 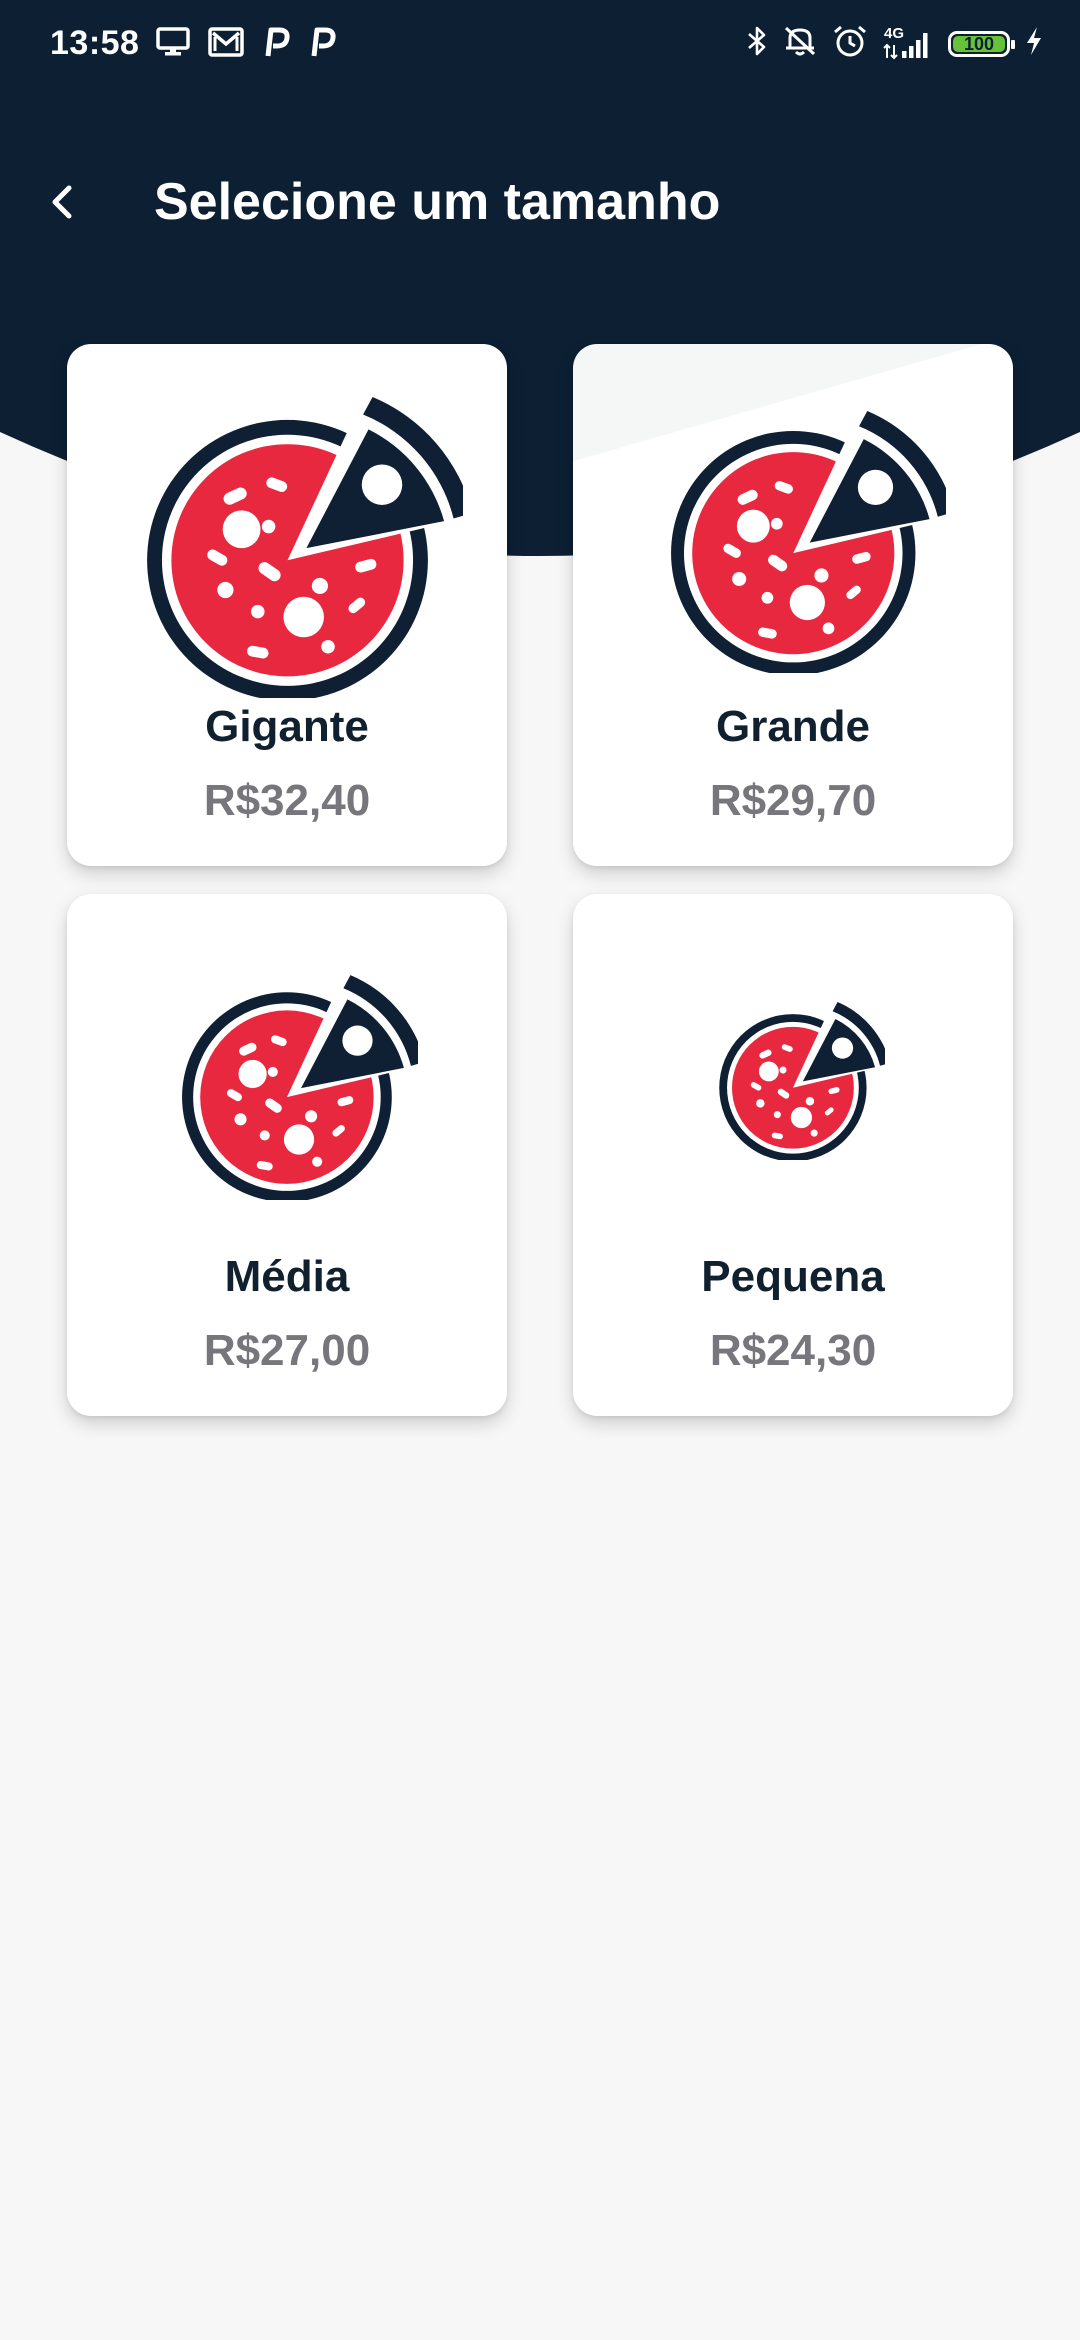 I want to click on size-name: Pequena, so click(x=793, y=1276).